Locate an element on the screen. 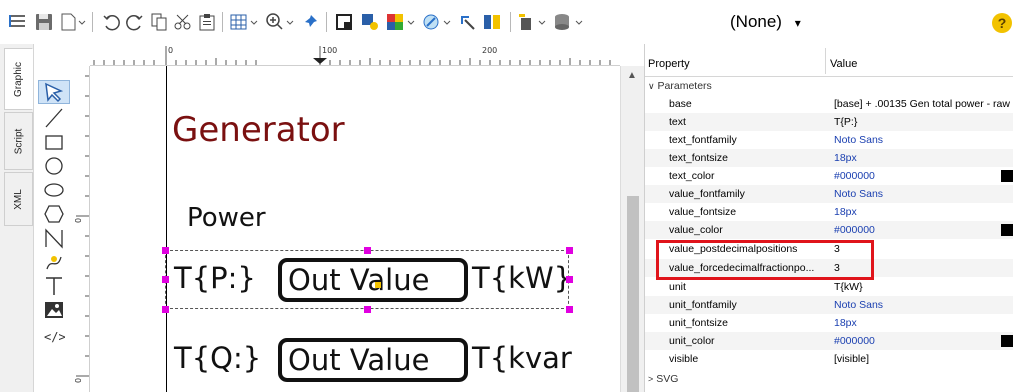  image-tool is located at coordinates (54, 310).